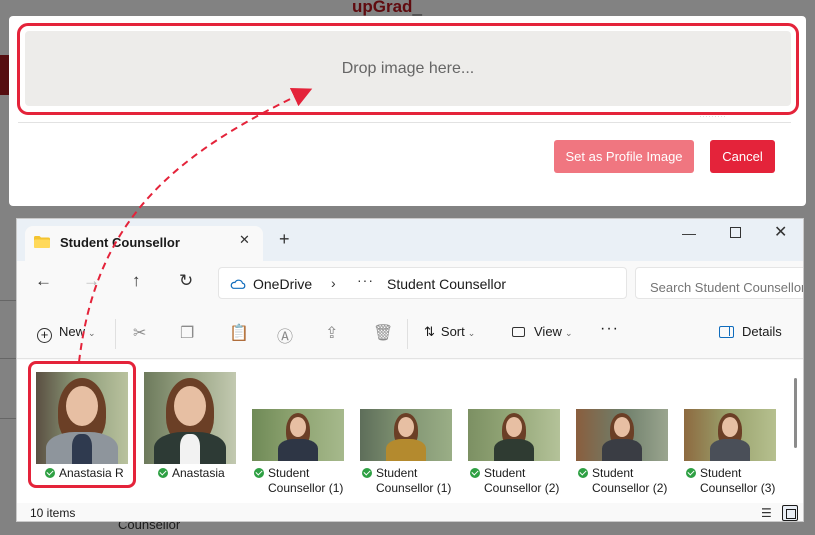  What do you see at coordinates (712, 116) in the screenshot?
I see `faint-text: ·········` at bounding box center [712, 116].